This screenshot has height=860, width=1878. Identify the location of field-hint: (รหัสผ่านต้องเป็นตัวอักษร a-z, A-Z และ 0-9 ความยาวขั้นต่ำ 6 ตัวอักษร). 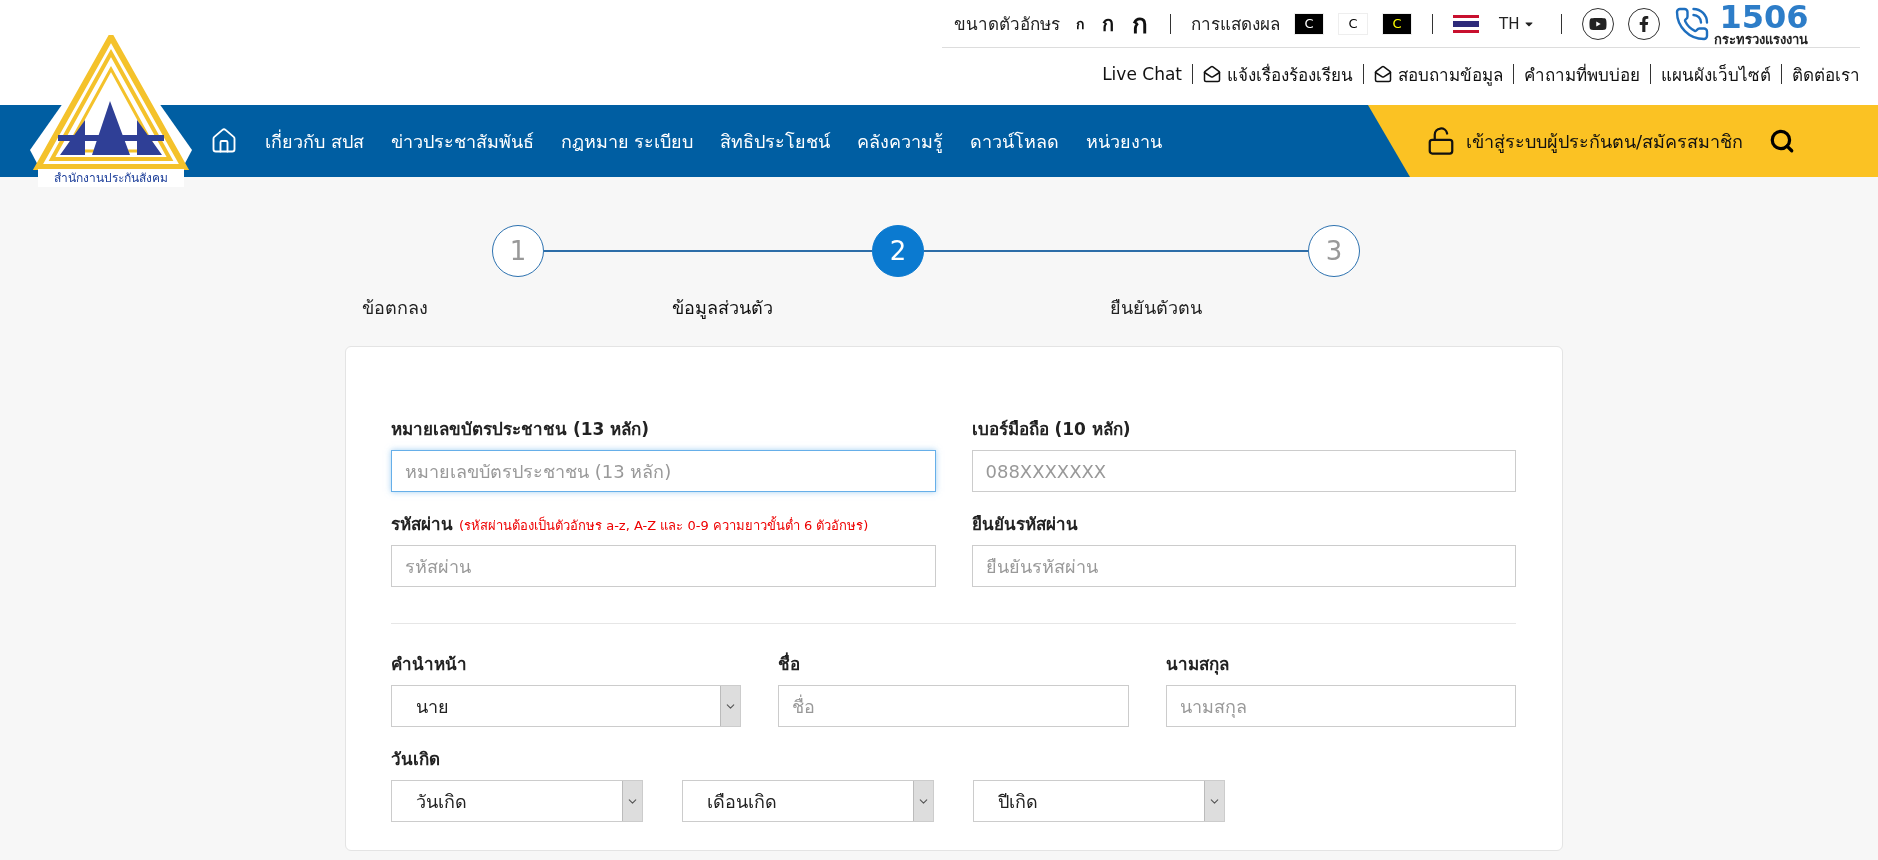
(664, 525).